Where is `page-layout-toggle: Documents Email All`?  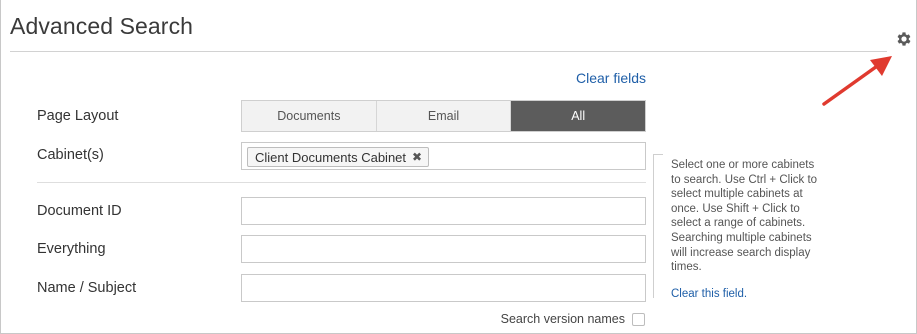
page-layout-toggle: Documents Email All is located at coordinates (443, 116).